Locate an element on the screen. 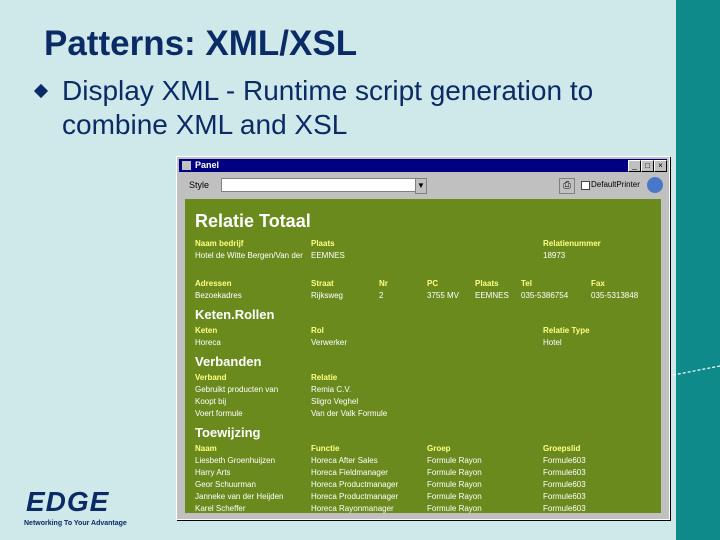  section-heading-keten: Keten.Rollen is located at coordinates (235, 314).